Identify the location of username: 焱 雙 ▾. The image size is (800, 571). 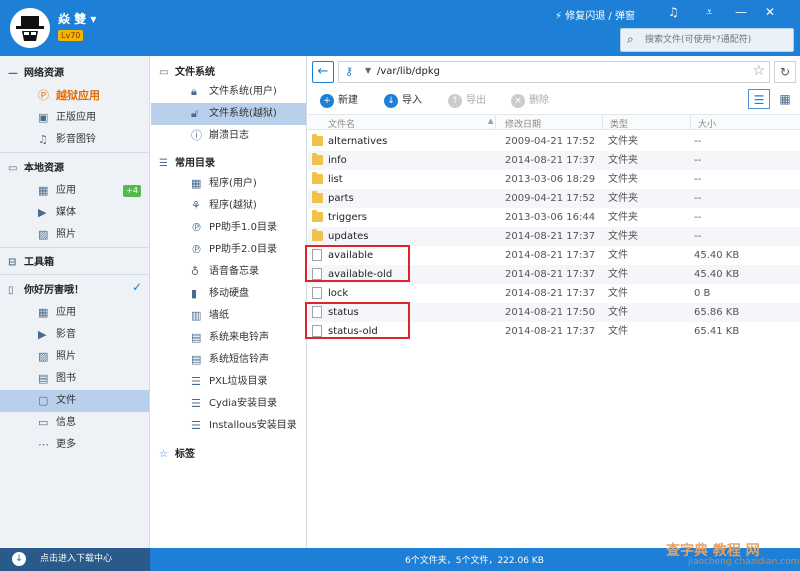
(77, 18).